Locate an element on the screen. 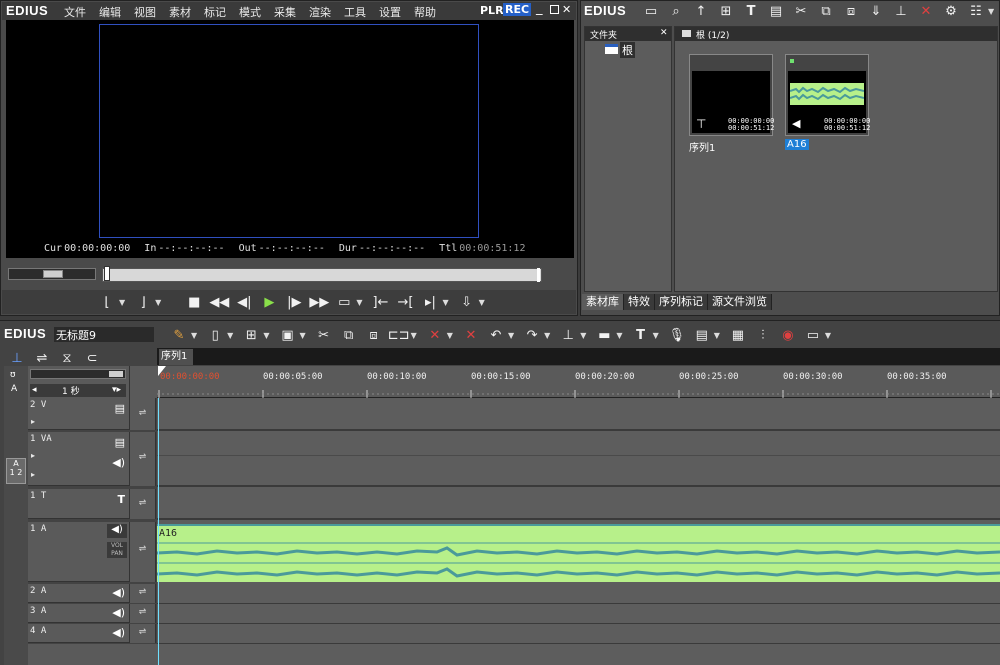 Image resolution: width=1000 pixels, height=665 pixels. menu-edit: 编辑 is located at coordinates (110, 12).